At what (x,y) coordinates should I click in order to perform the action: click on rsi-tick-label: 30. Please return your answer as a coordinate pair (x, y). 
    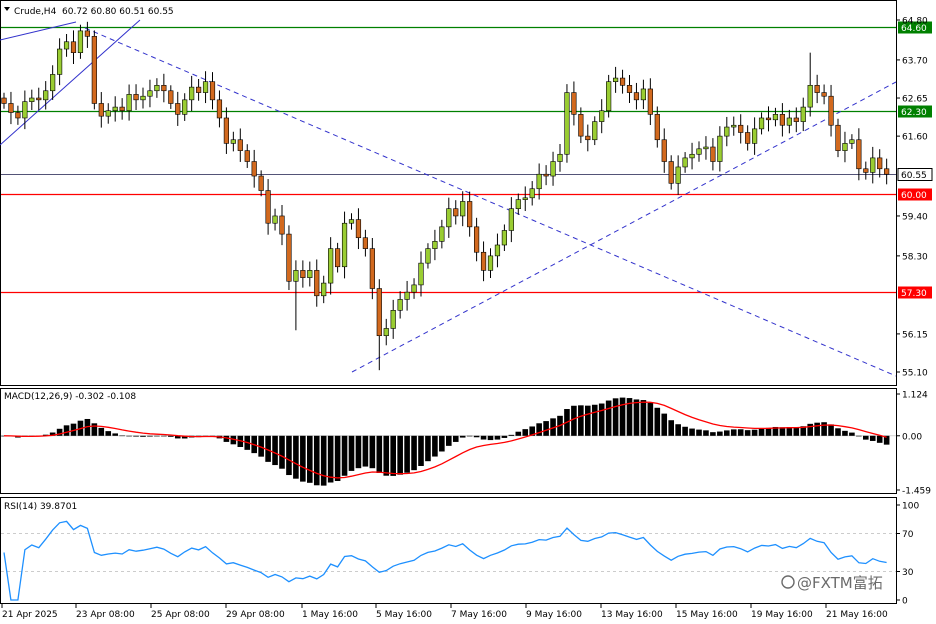
    Looking at the image, I should click on (908, 573).